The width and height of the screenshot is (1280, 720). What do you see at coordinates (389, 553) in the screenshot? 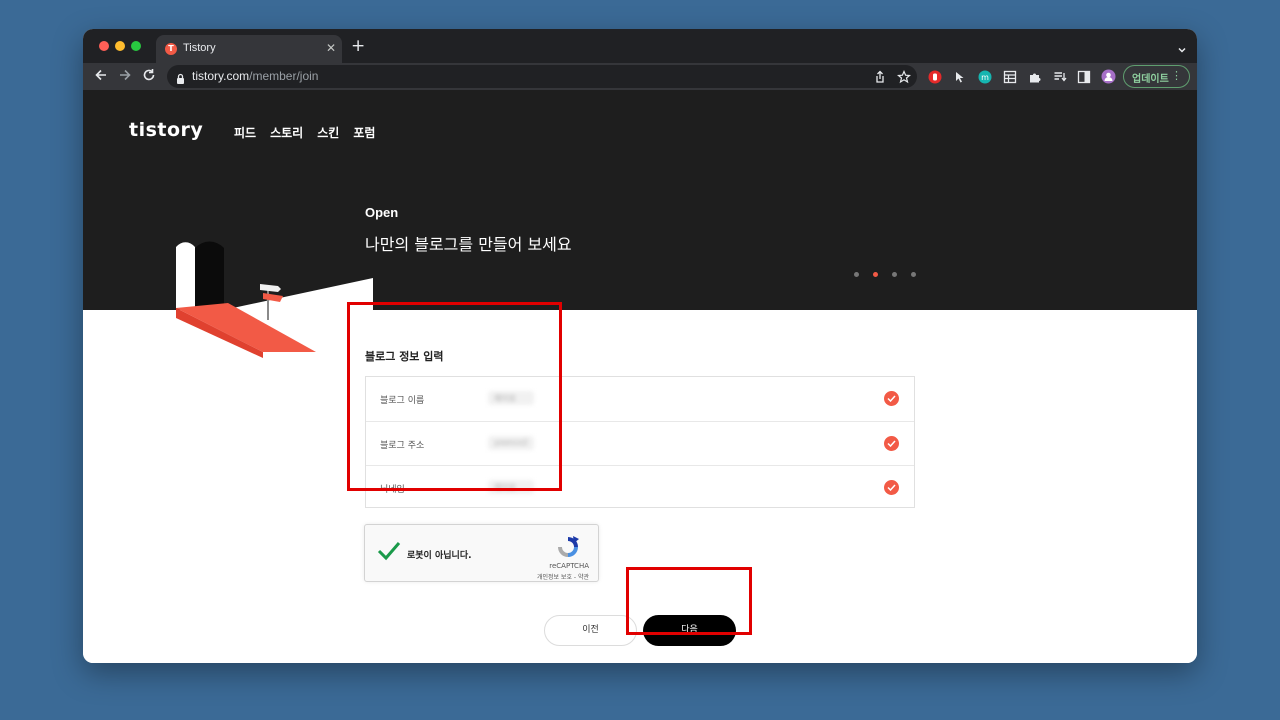
I see `captcha-checkmark-icon` at bounding box center [389, 553].